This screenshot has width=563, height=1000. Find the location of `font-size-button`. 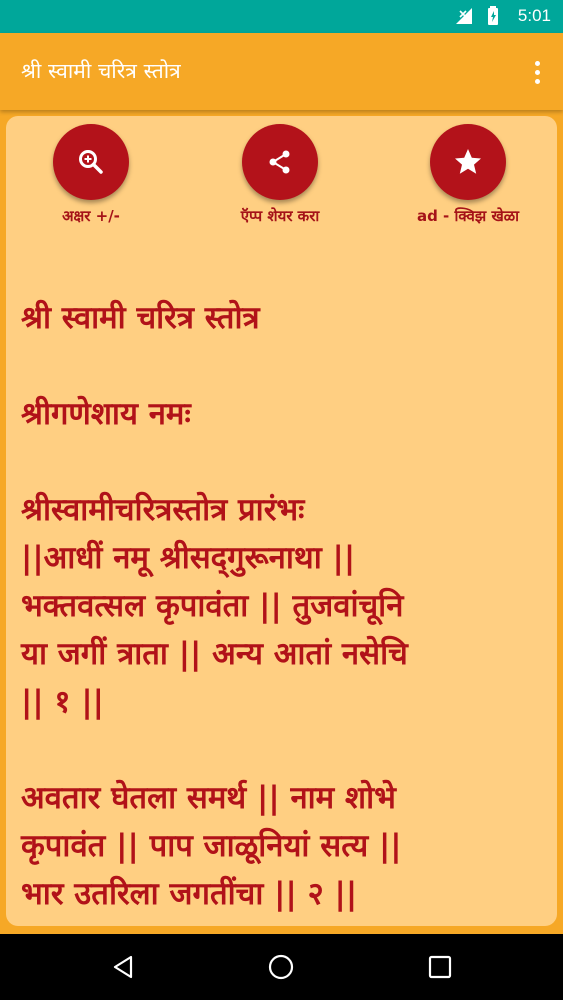

font-size-button is located at coordinates (91, 162).